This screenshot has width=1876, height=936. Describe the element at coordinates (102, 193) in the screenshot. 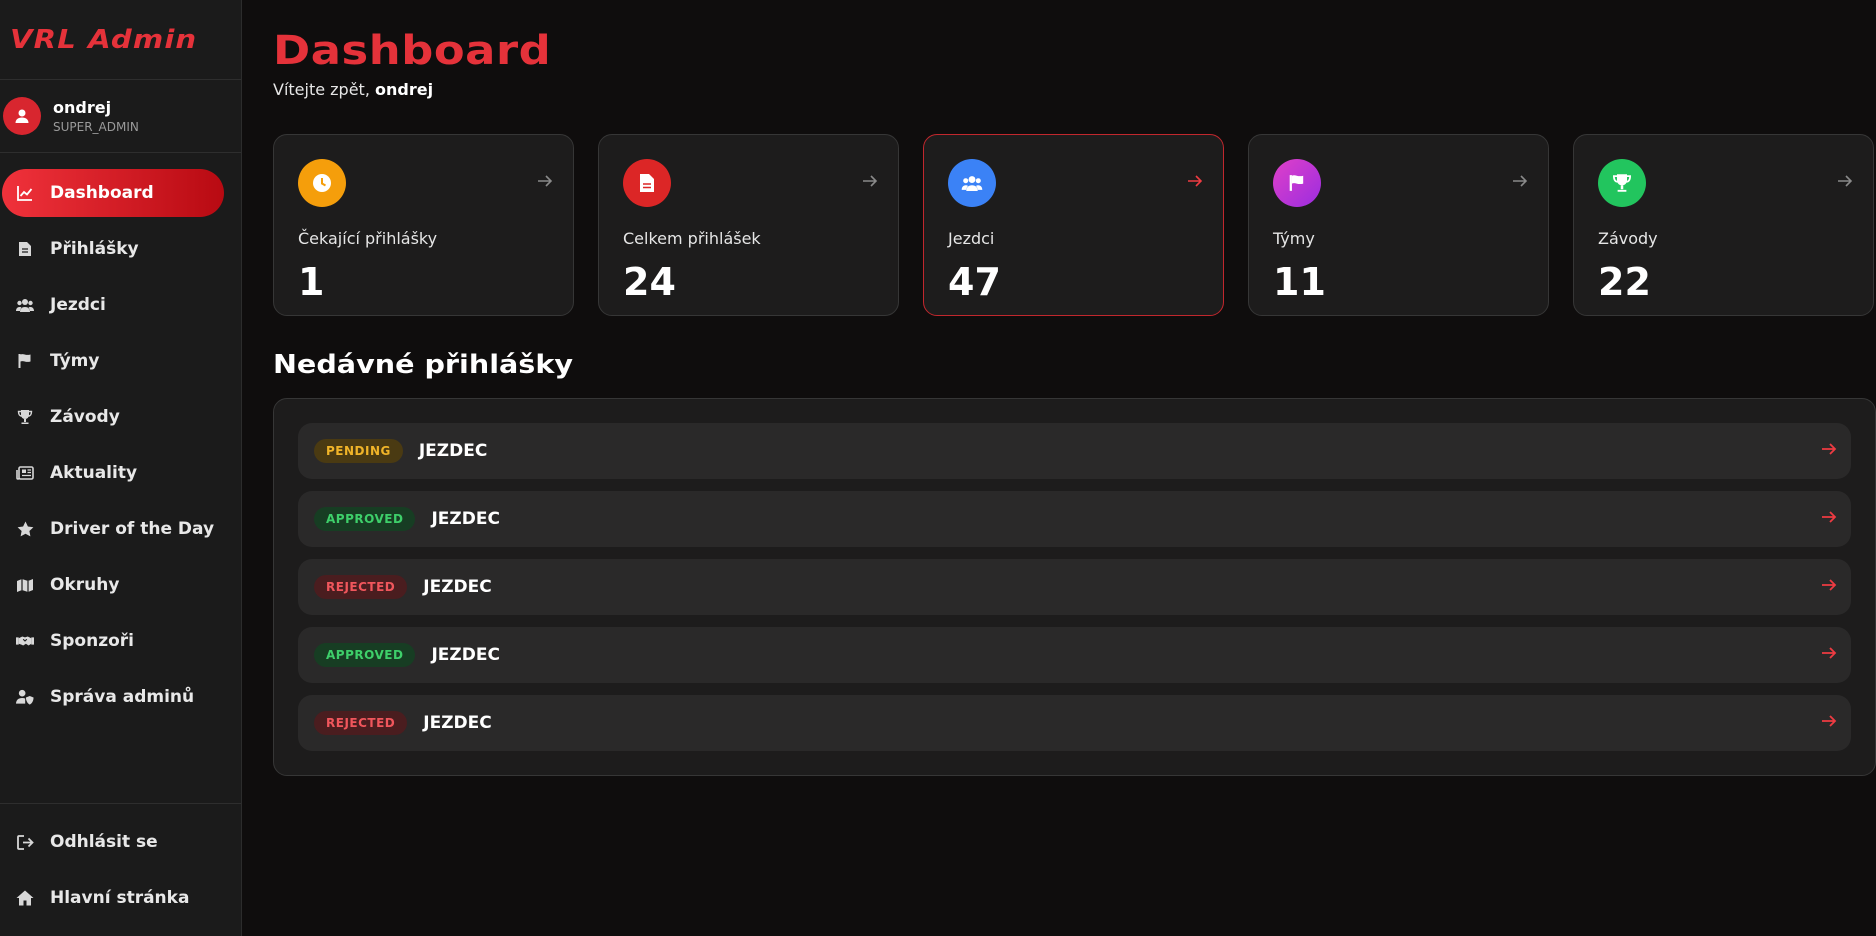

I see `sidebar-item-label: Dashboard` at that location.